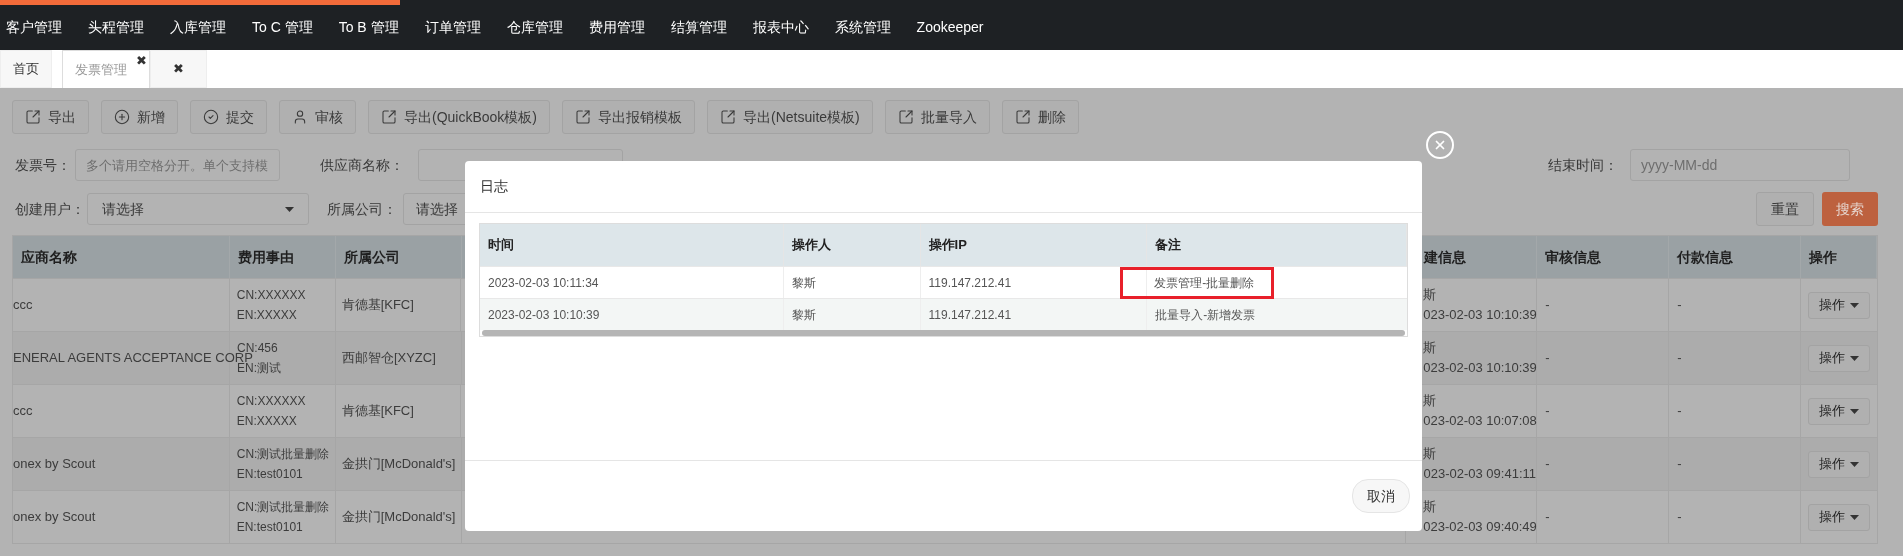  Describe the element at coordinates (616, 27) in the screenshot. I see `nav-item: 费用管理` at that location.